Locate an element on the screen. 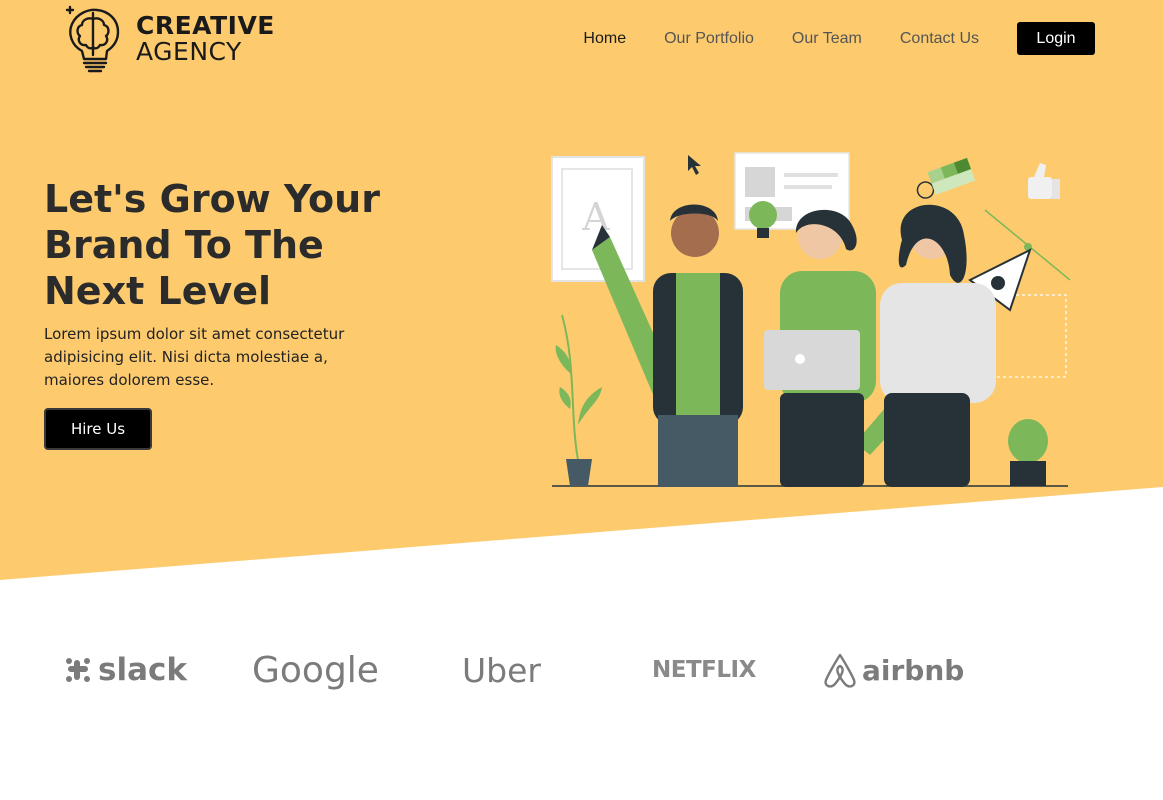 This screenshot has height=800, width=1163. thumbs-up-icon is located at coordinates (1044, 181).